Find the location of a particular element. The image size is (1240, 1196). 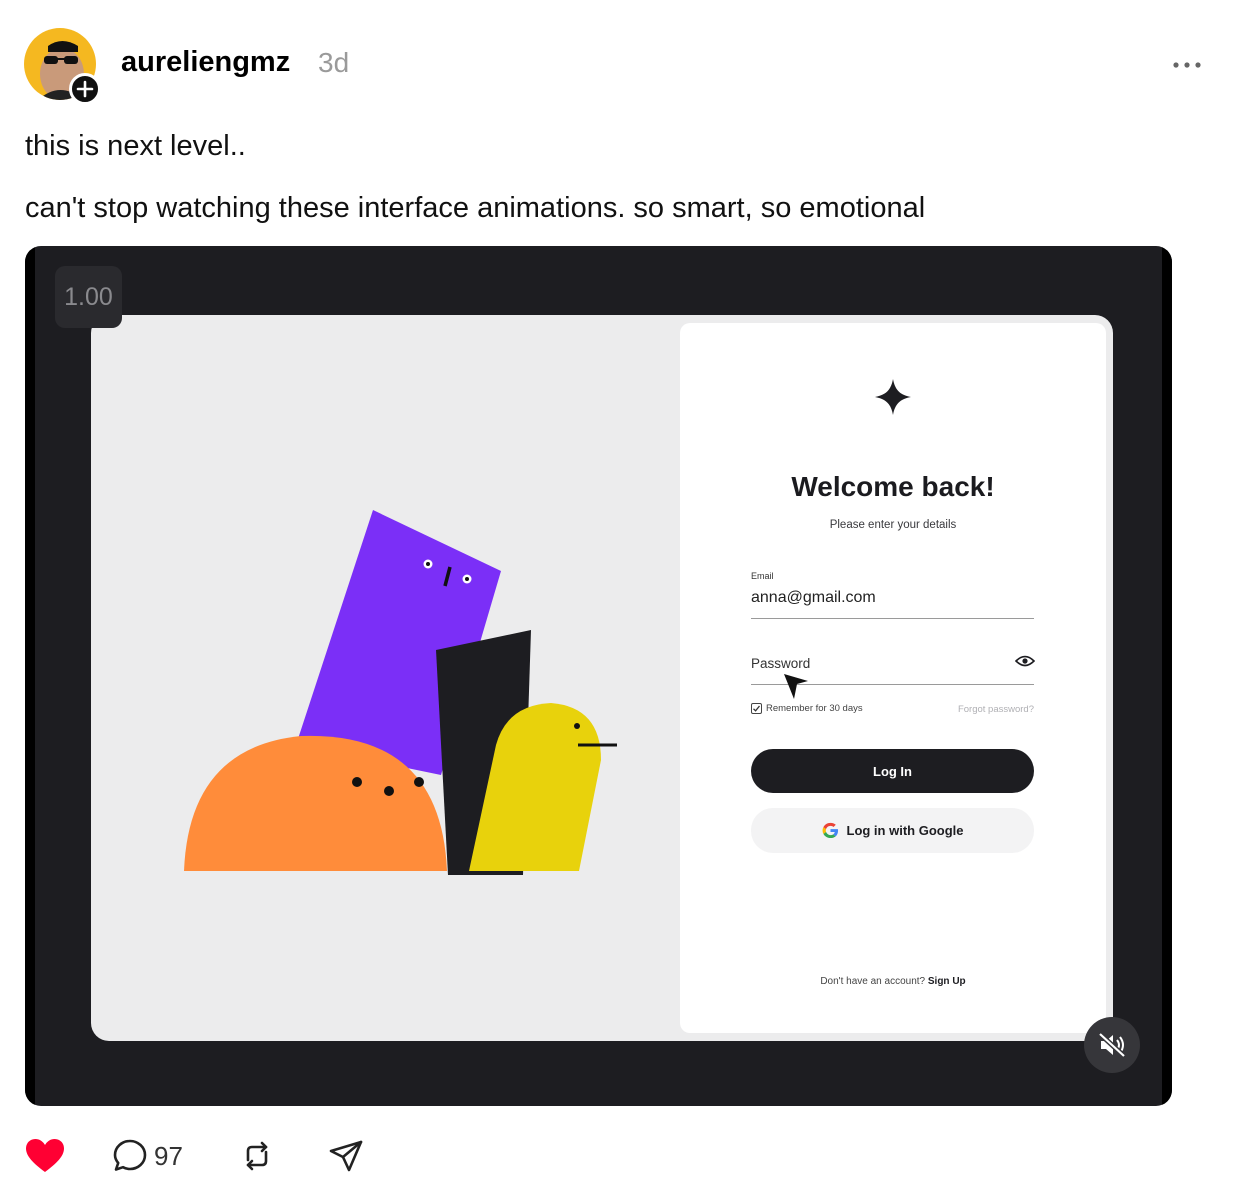

reply-icon is located at coordinates (130, 1155).